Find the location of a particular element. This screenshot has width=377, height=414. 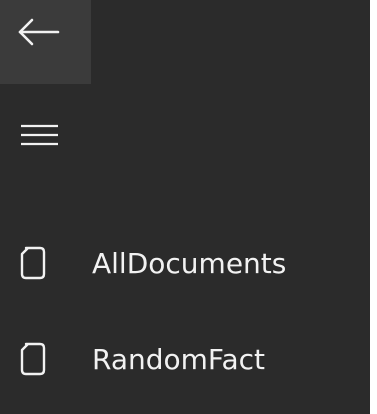

back-arrow-icon is located at coordinates (39, 32).